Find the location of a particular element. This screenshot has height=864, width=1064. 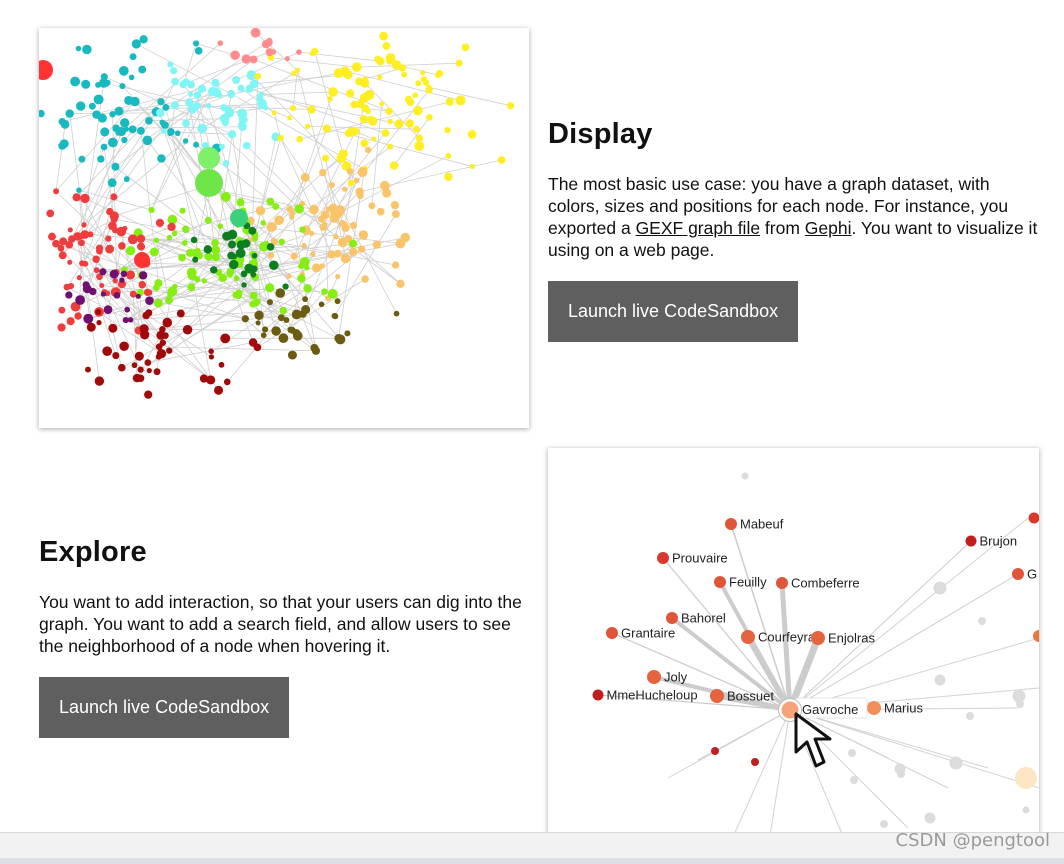

gexf-link: GEXF graph file is located at coordinates (698, 228).